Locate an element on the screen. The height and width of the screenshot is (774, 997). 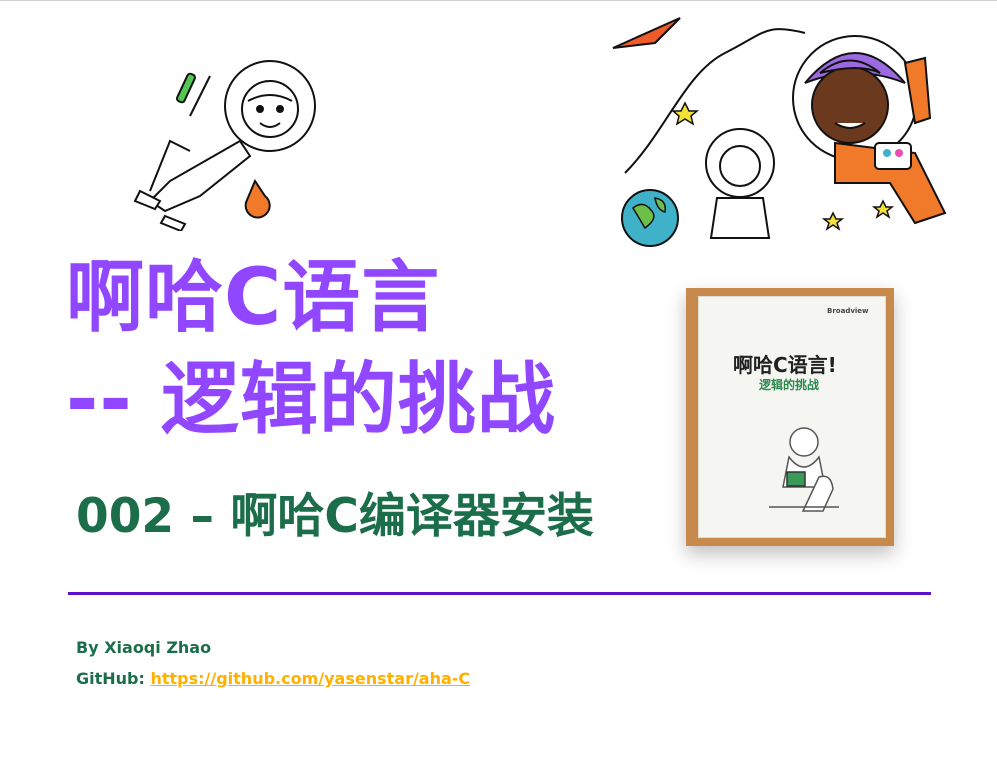
github-link: https://github.com/yasenstar/aha-C is located at coordinates (310, 678).